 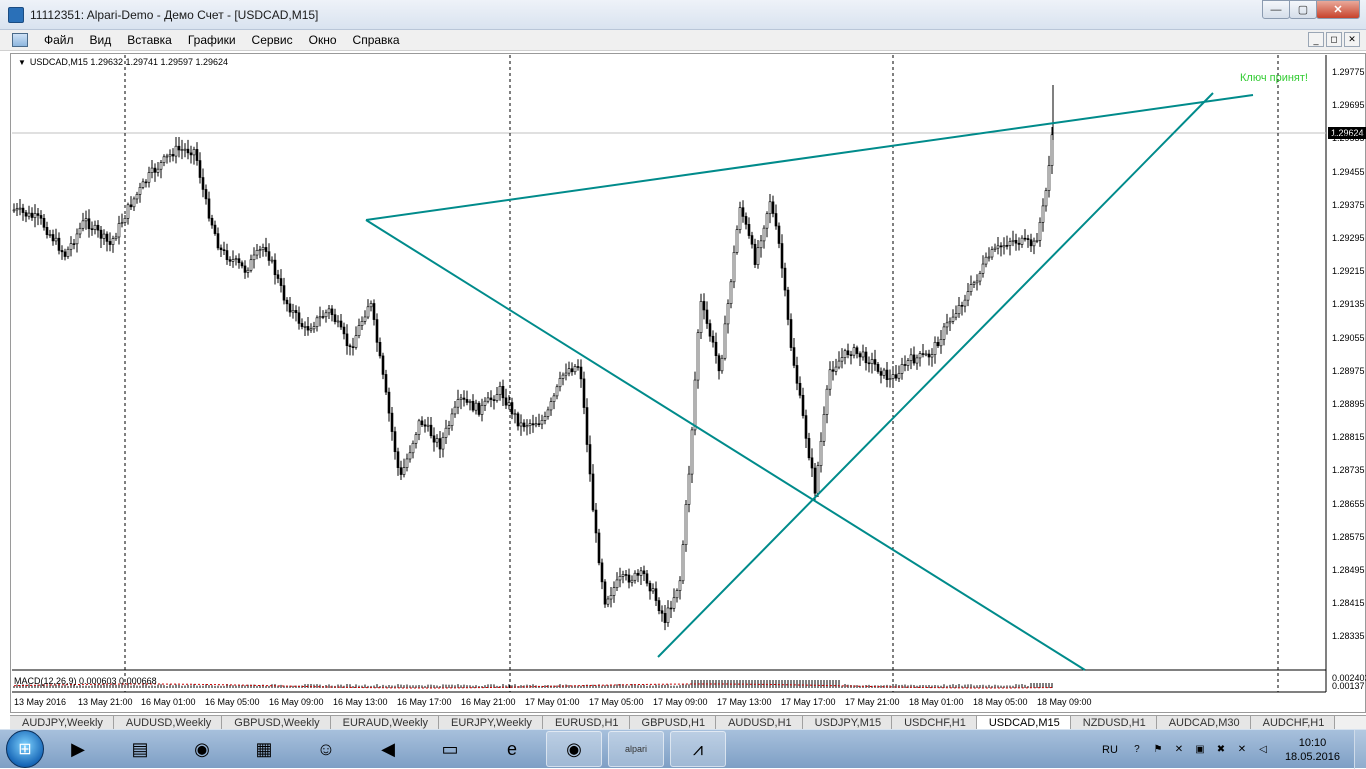 What do you see at coordinates (1221, 750) in the screenshot?
I see `network-icon: ✖` at bounding box center [1221, 750].